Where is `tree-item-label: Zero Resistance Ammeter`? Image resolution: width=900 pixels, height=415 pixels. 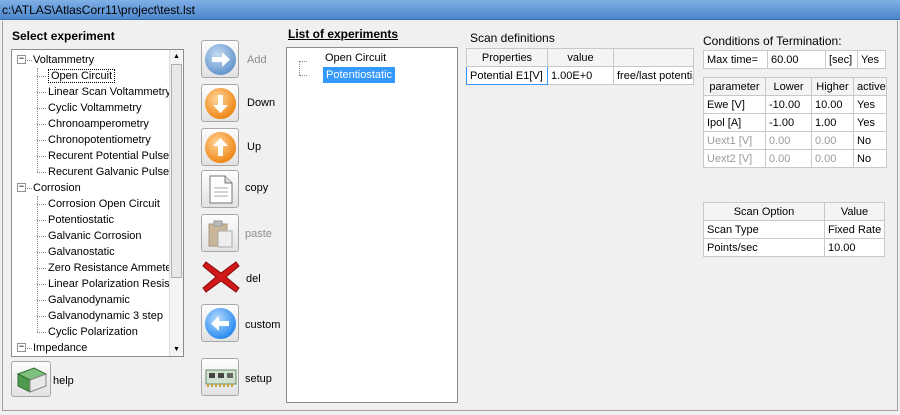 tree-item-label: Zero Resistance Ammeter is located at coordinates (109, 268).